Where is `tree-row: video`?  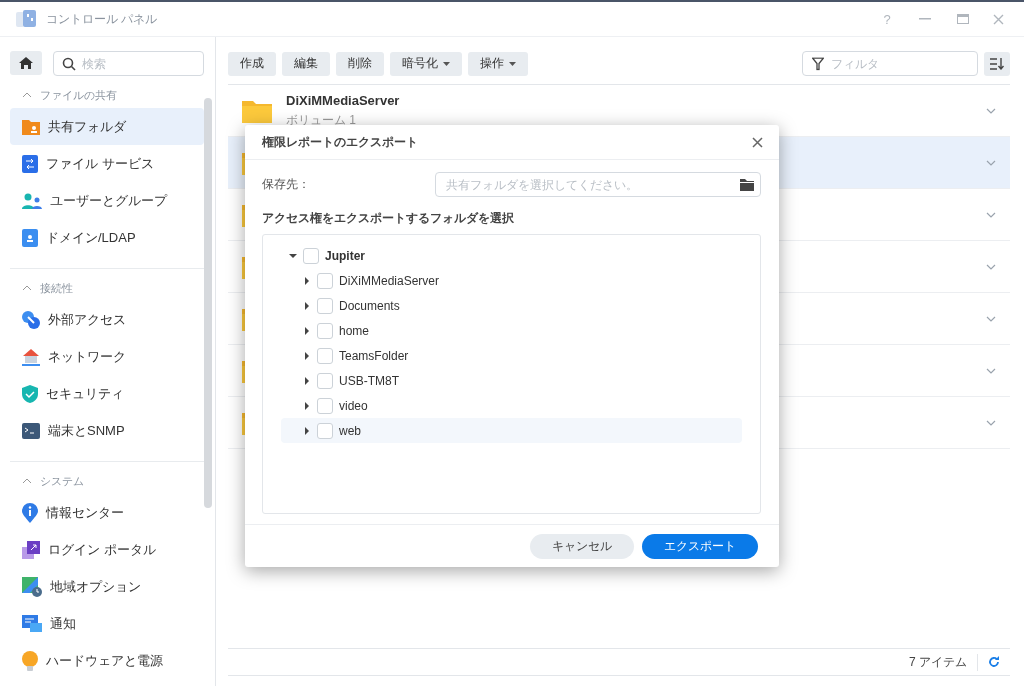
tree-row: video is located at coordinates (511, 405).